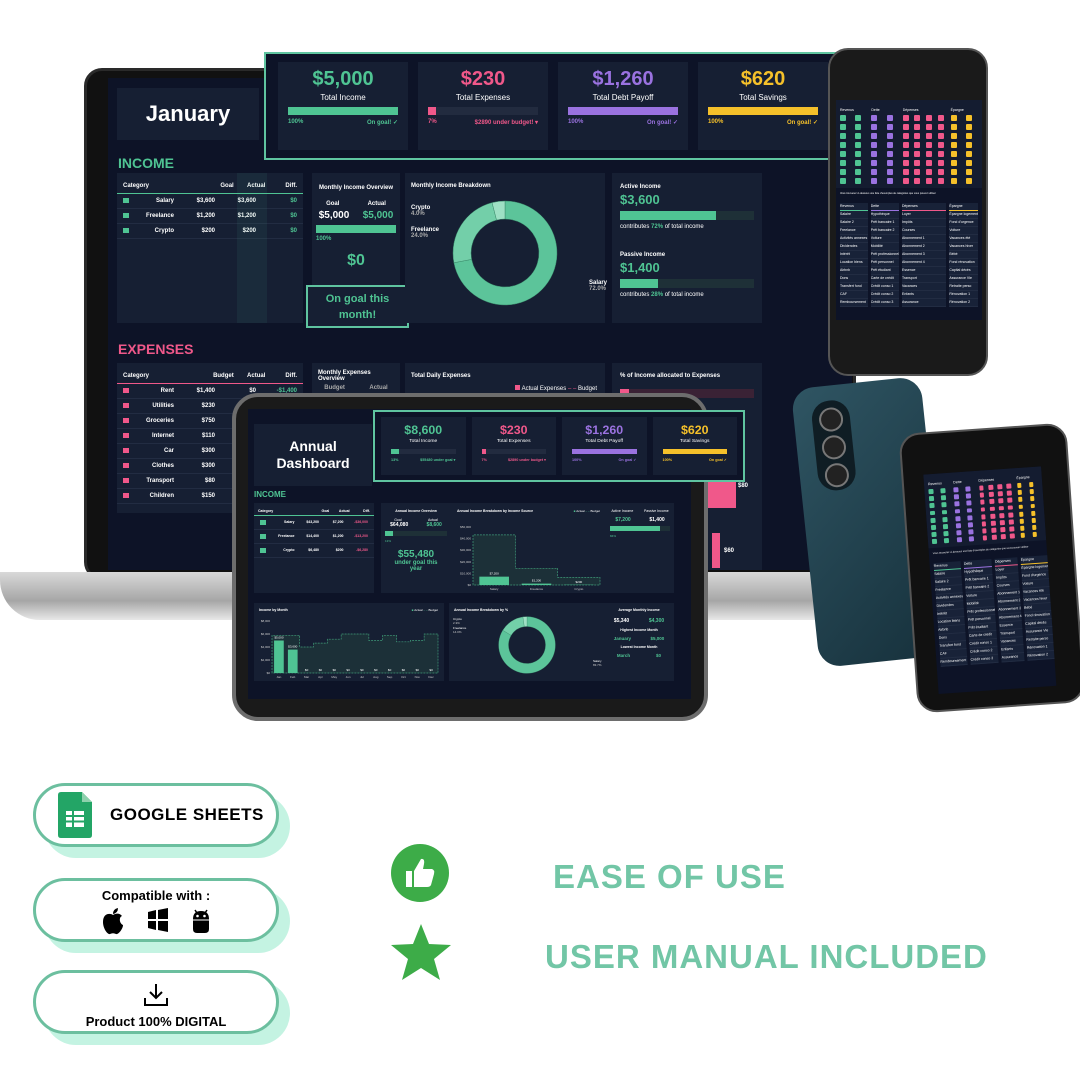  I want to click on goal-cell: $200, so click(208, 231).